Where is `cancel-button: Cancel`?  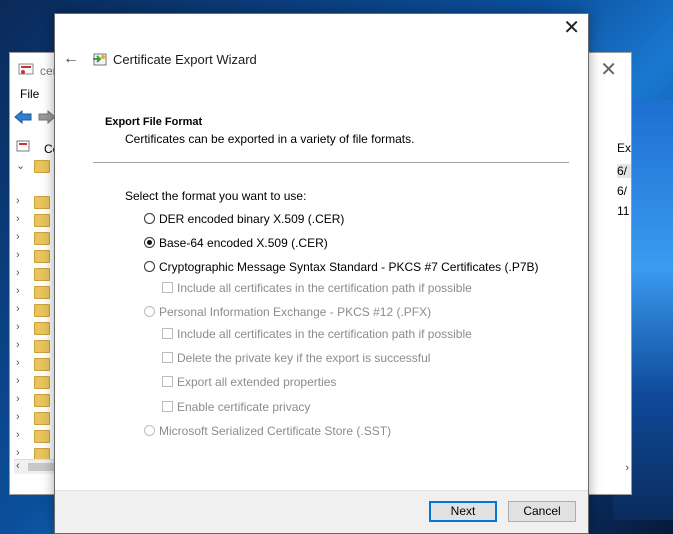 cancel-button: Cancel is located at coordinates (542, 511).